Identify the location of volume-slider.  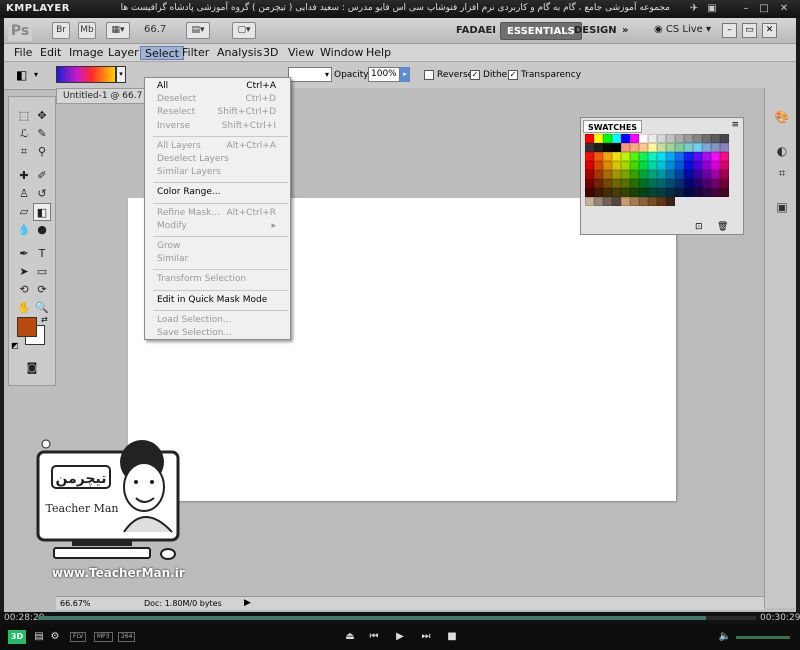
(763, 637).